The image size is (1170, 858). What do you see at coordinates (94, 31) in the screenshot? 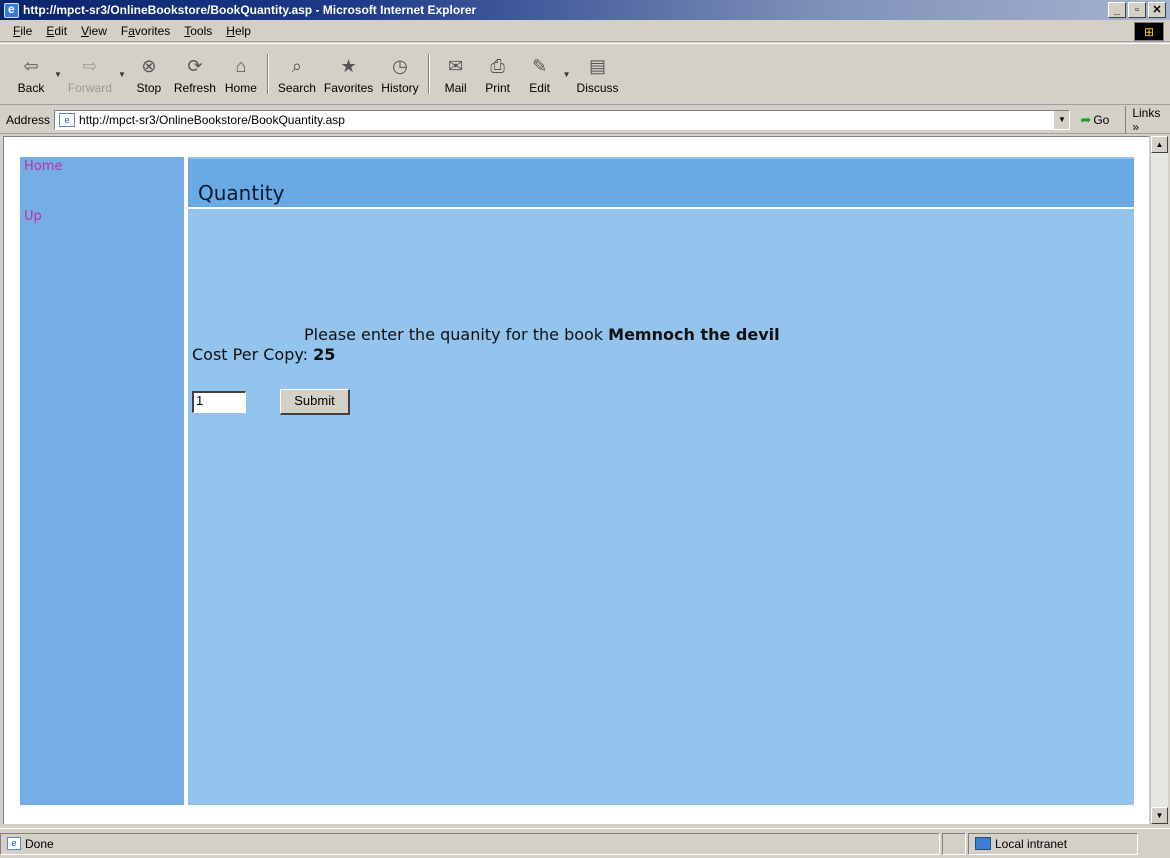
I see `menu-view: View` at bounding box center [94, 31].